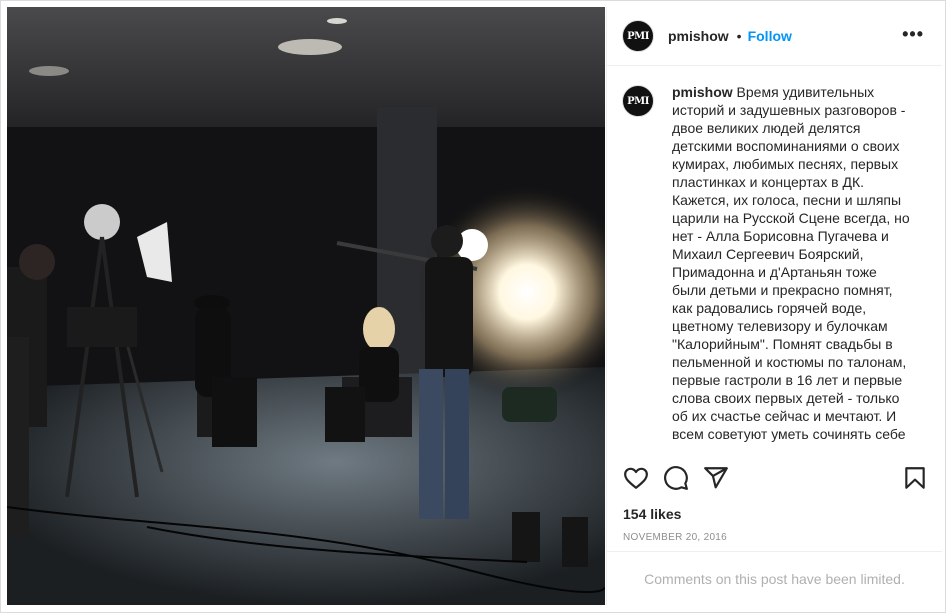 Image resolution: width=946 pixels, height=613 pixels. What do you see at coordinates (652, 514) in the screenshot?
I see `likes-count: 154 likes` at bounding box center [652, 514].